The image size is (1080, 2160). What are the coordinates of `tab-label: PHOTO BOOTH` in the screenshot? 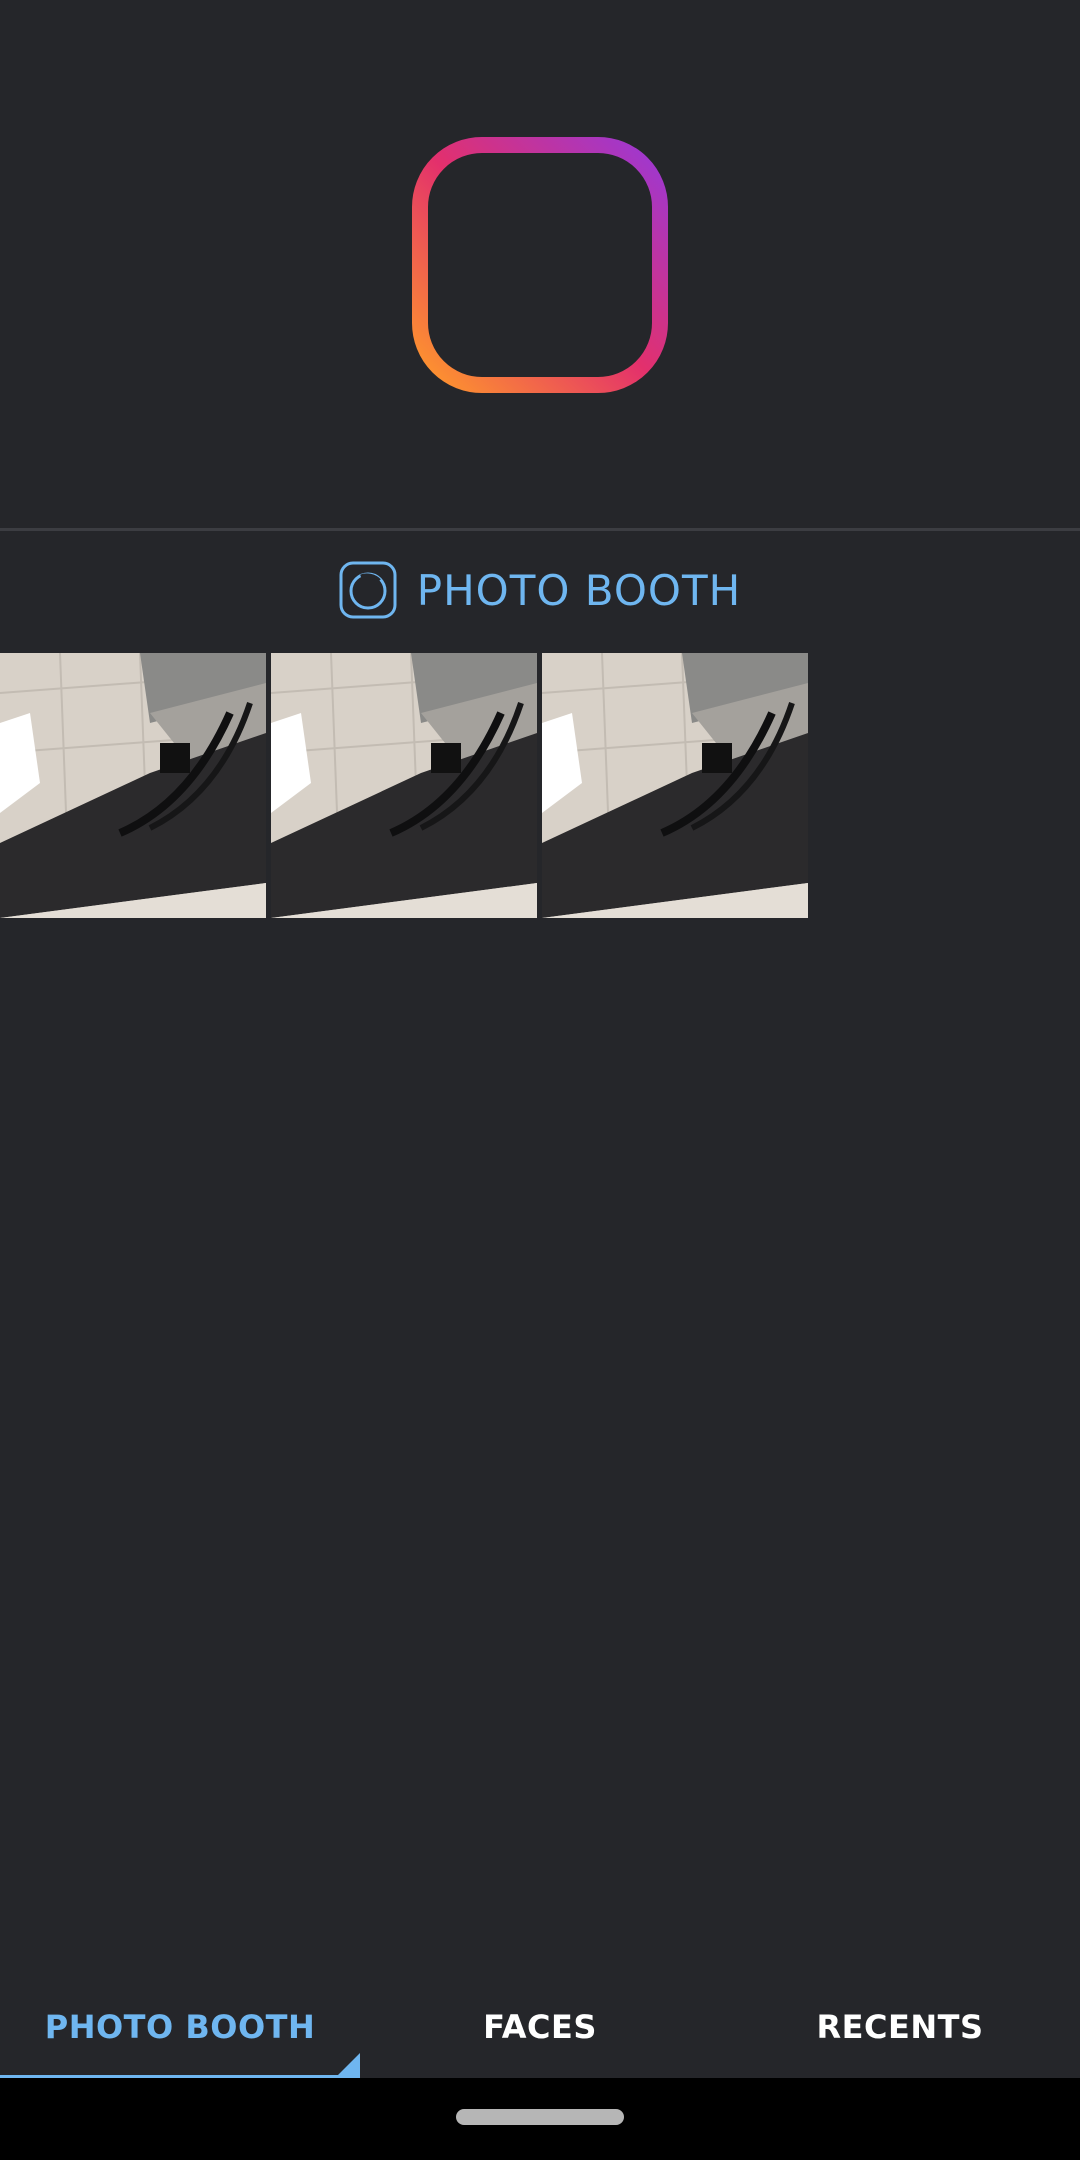 It's located at (180, 2026).